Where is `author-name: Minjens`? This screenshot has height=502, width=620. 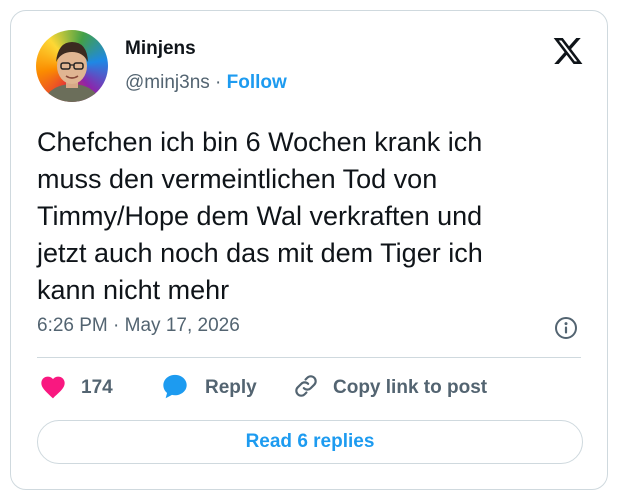
author-name: Minjens is located at coordinates (160, 49).